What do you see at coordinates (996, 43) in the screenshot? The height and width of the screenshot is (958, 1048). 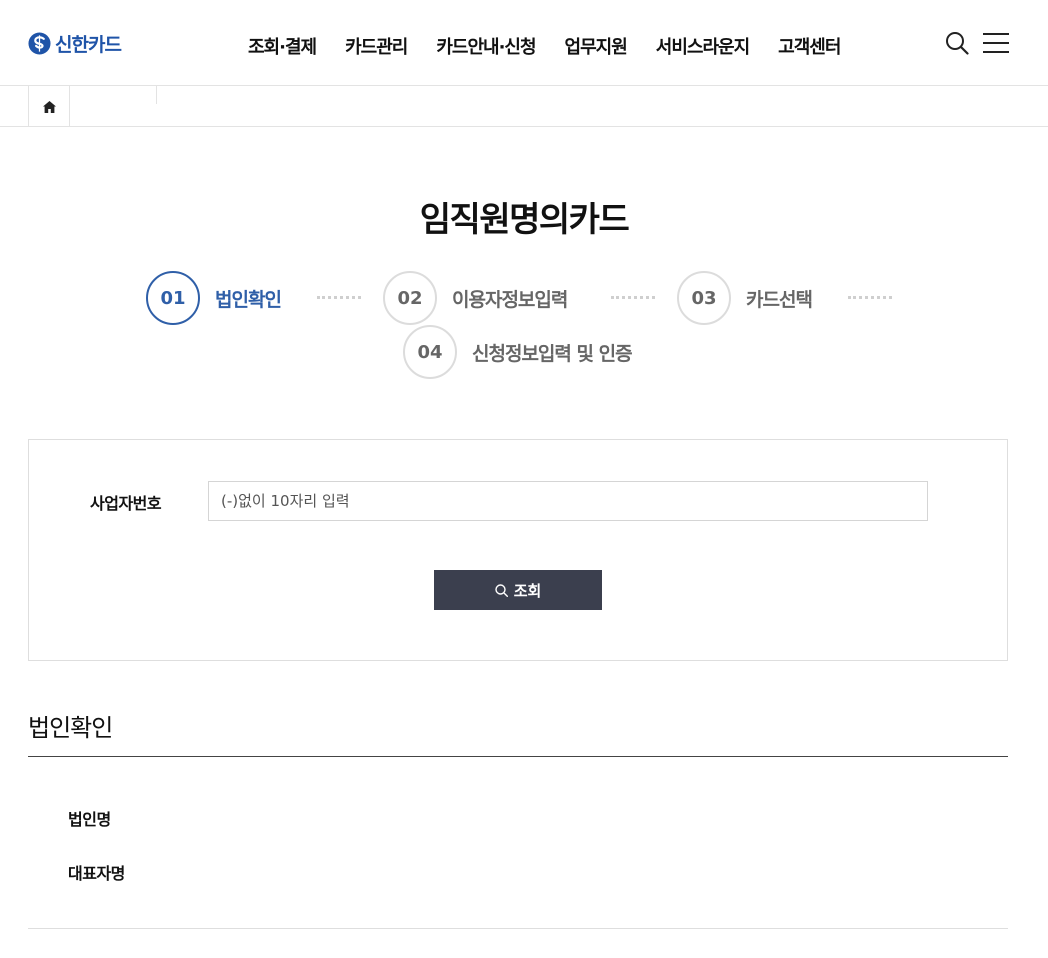 I see `hamburger-menu-icon` at bounding box center [996, 43].